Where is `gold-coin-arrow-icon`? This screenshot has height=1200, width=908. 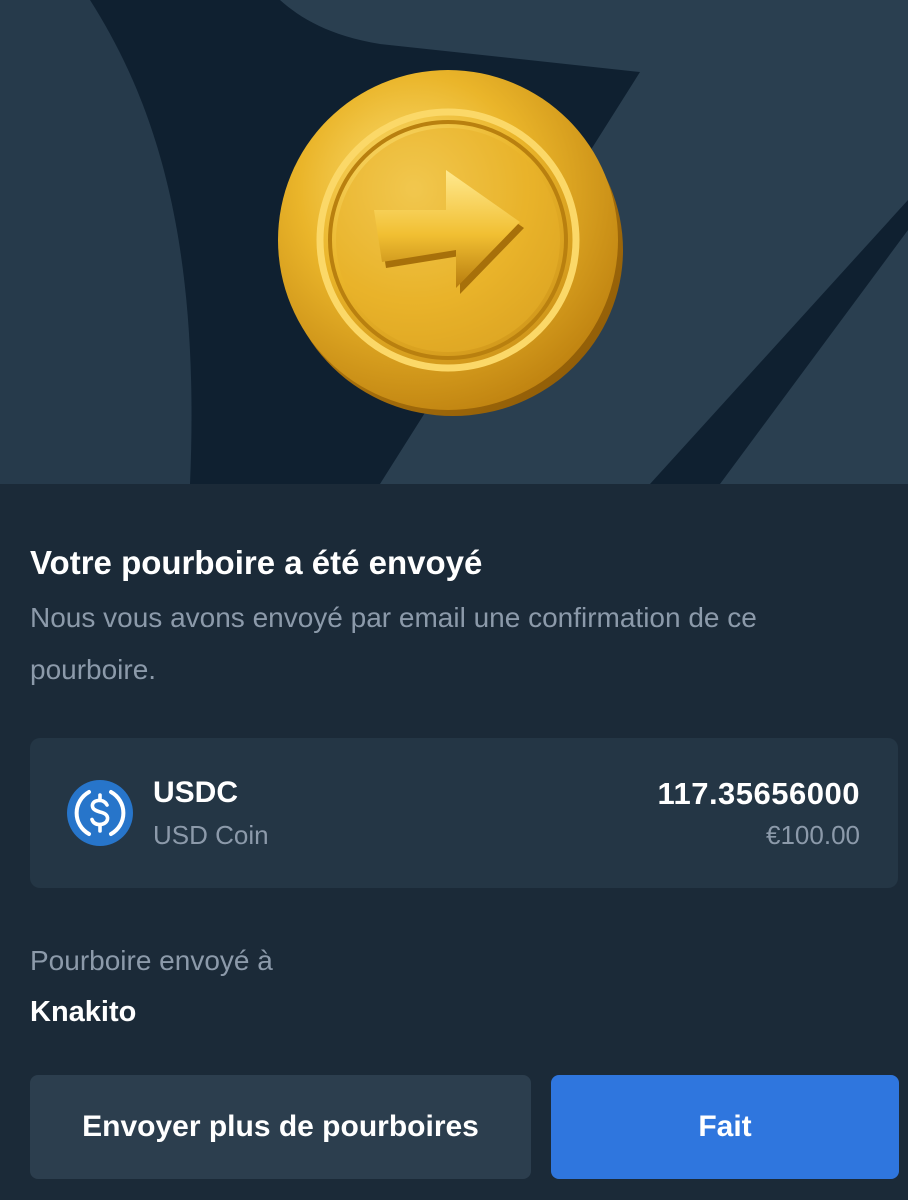
gold-coin-arrow-icon is located at coordinates (450, 243).